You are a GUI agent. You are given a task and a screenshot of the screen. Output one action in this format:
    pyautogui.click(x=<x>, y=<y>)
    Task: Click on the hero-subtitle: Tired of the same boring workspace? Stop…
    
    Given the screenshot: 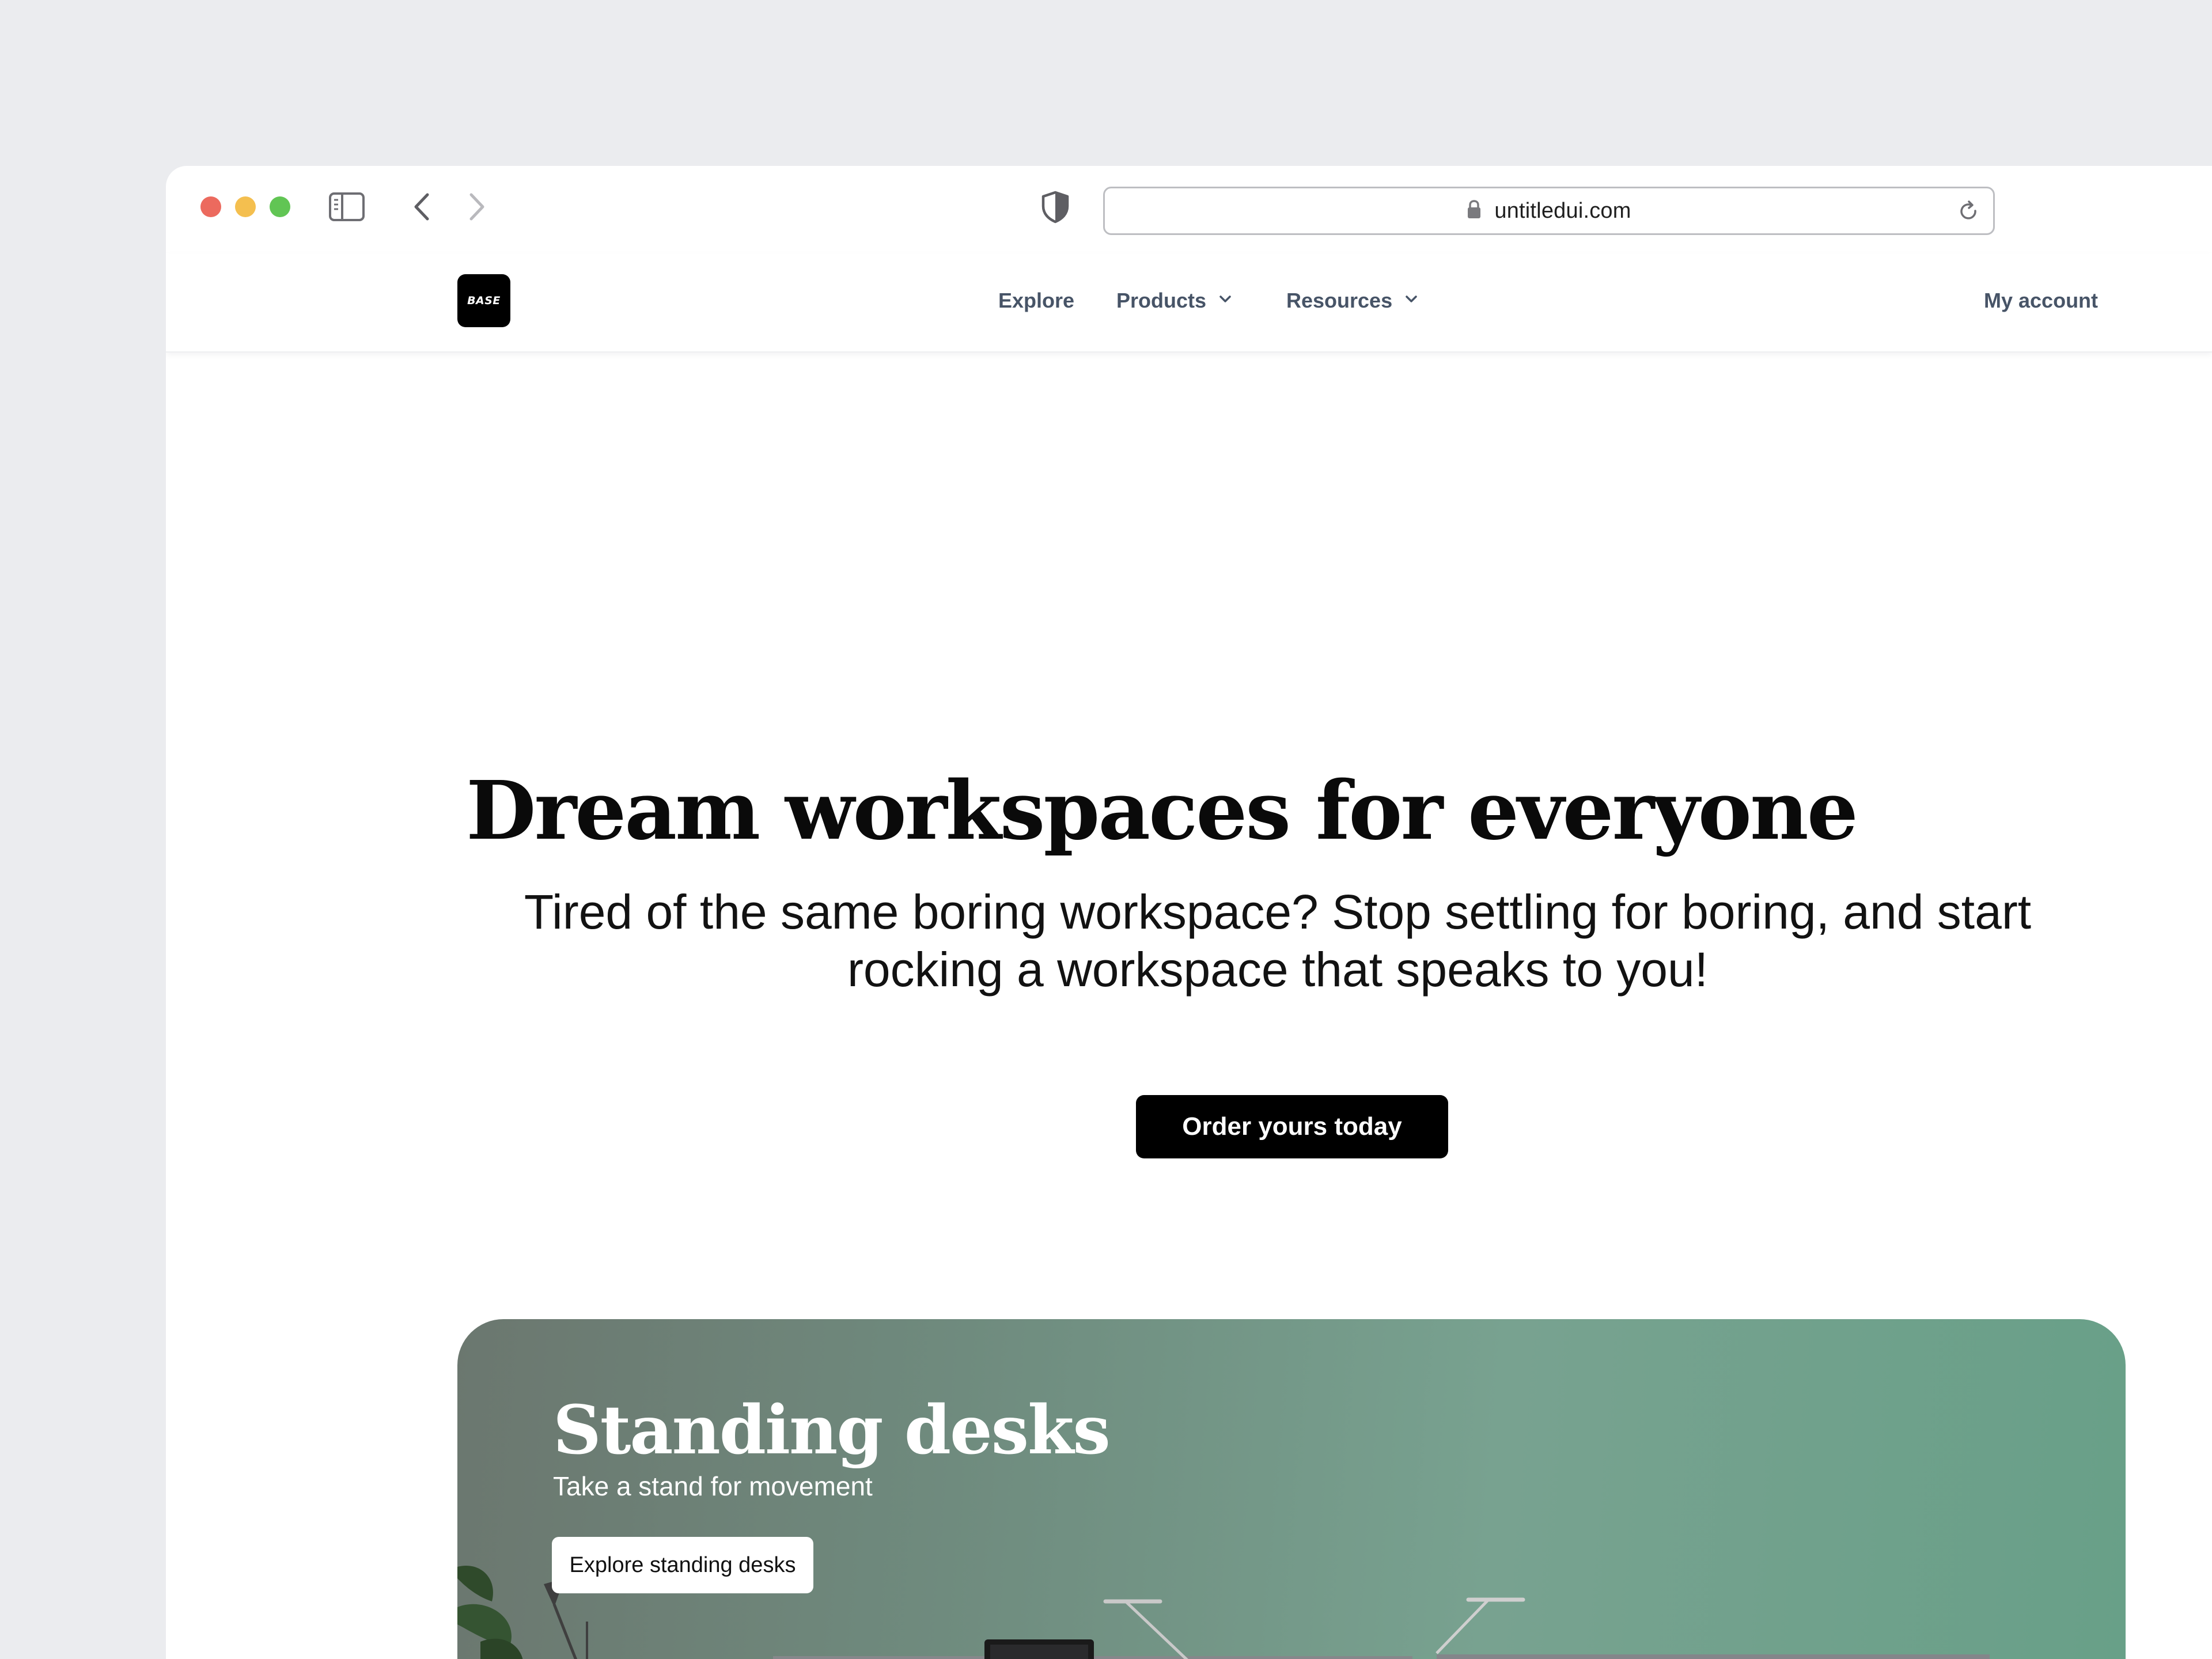 What is the action you would take?
    pyautogui.click(x=1278, y=941)
    